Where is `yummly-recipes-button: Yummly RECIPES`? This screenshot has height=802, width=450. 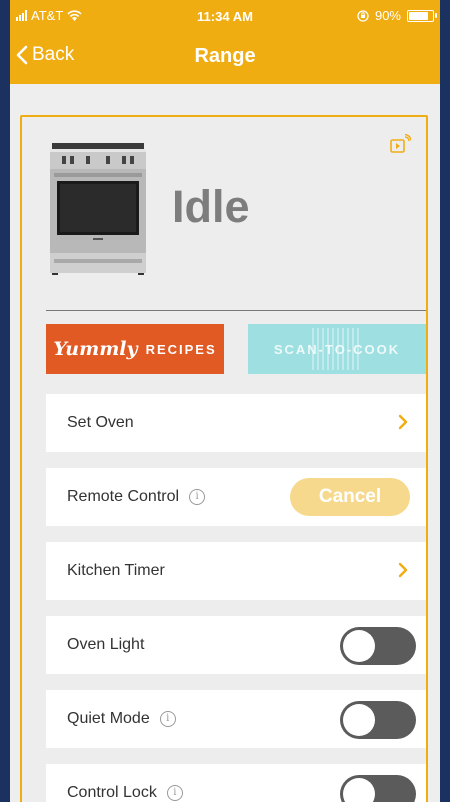
yummly-recipes-button: Yummly RECIPES is located at coordinates (135, 349).